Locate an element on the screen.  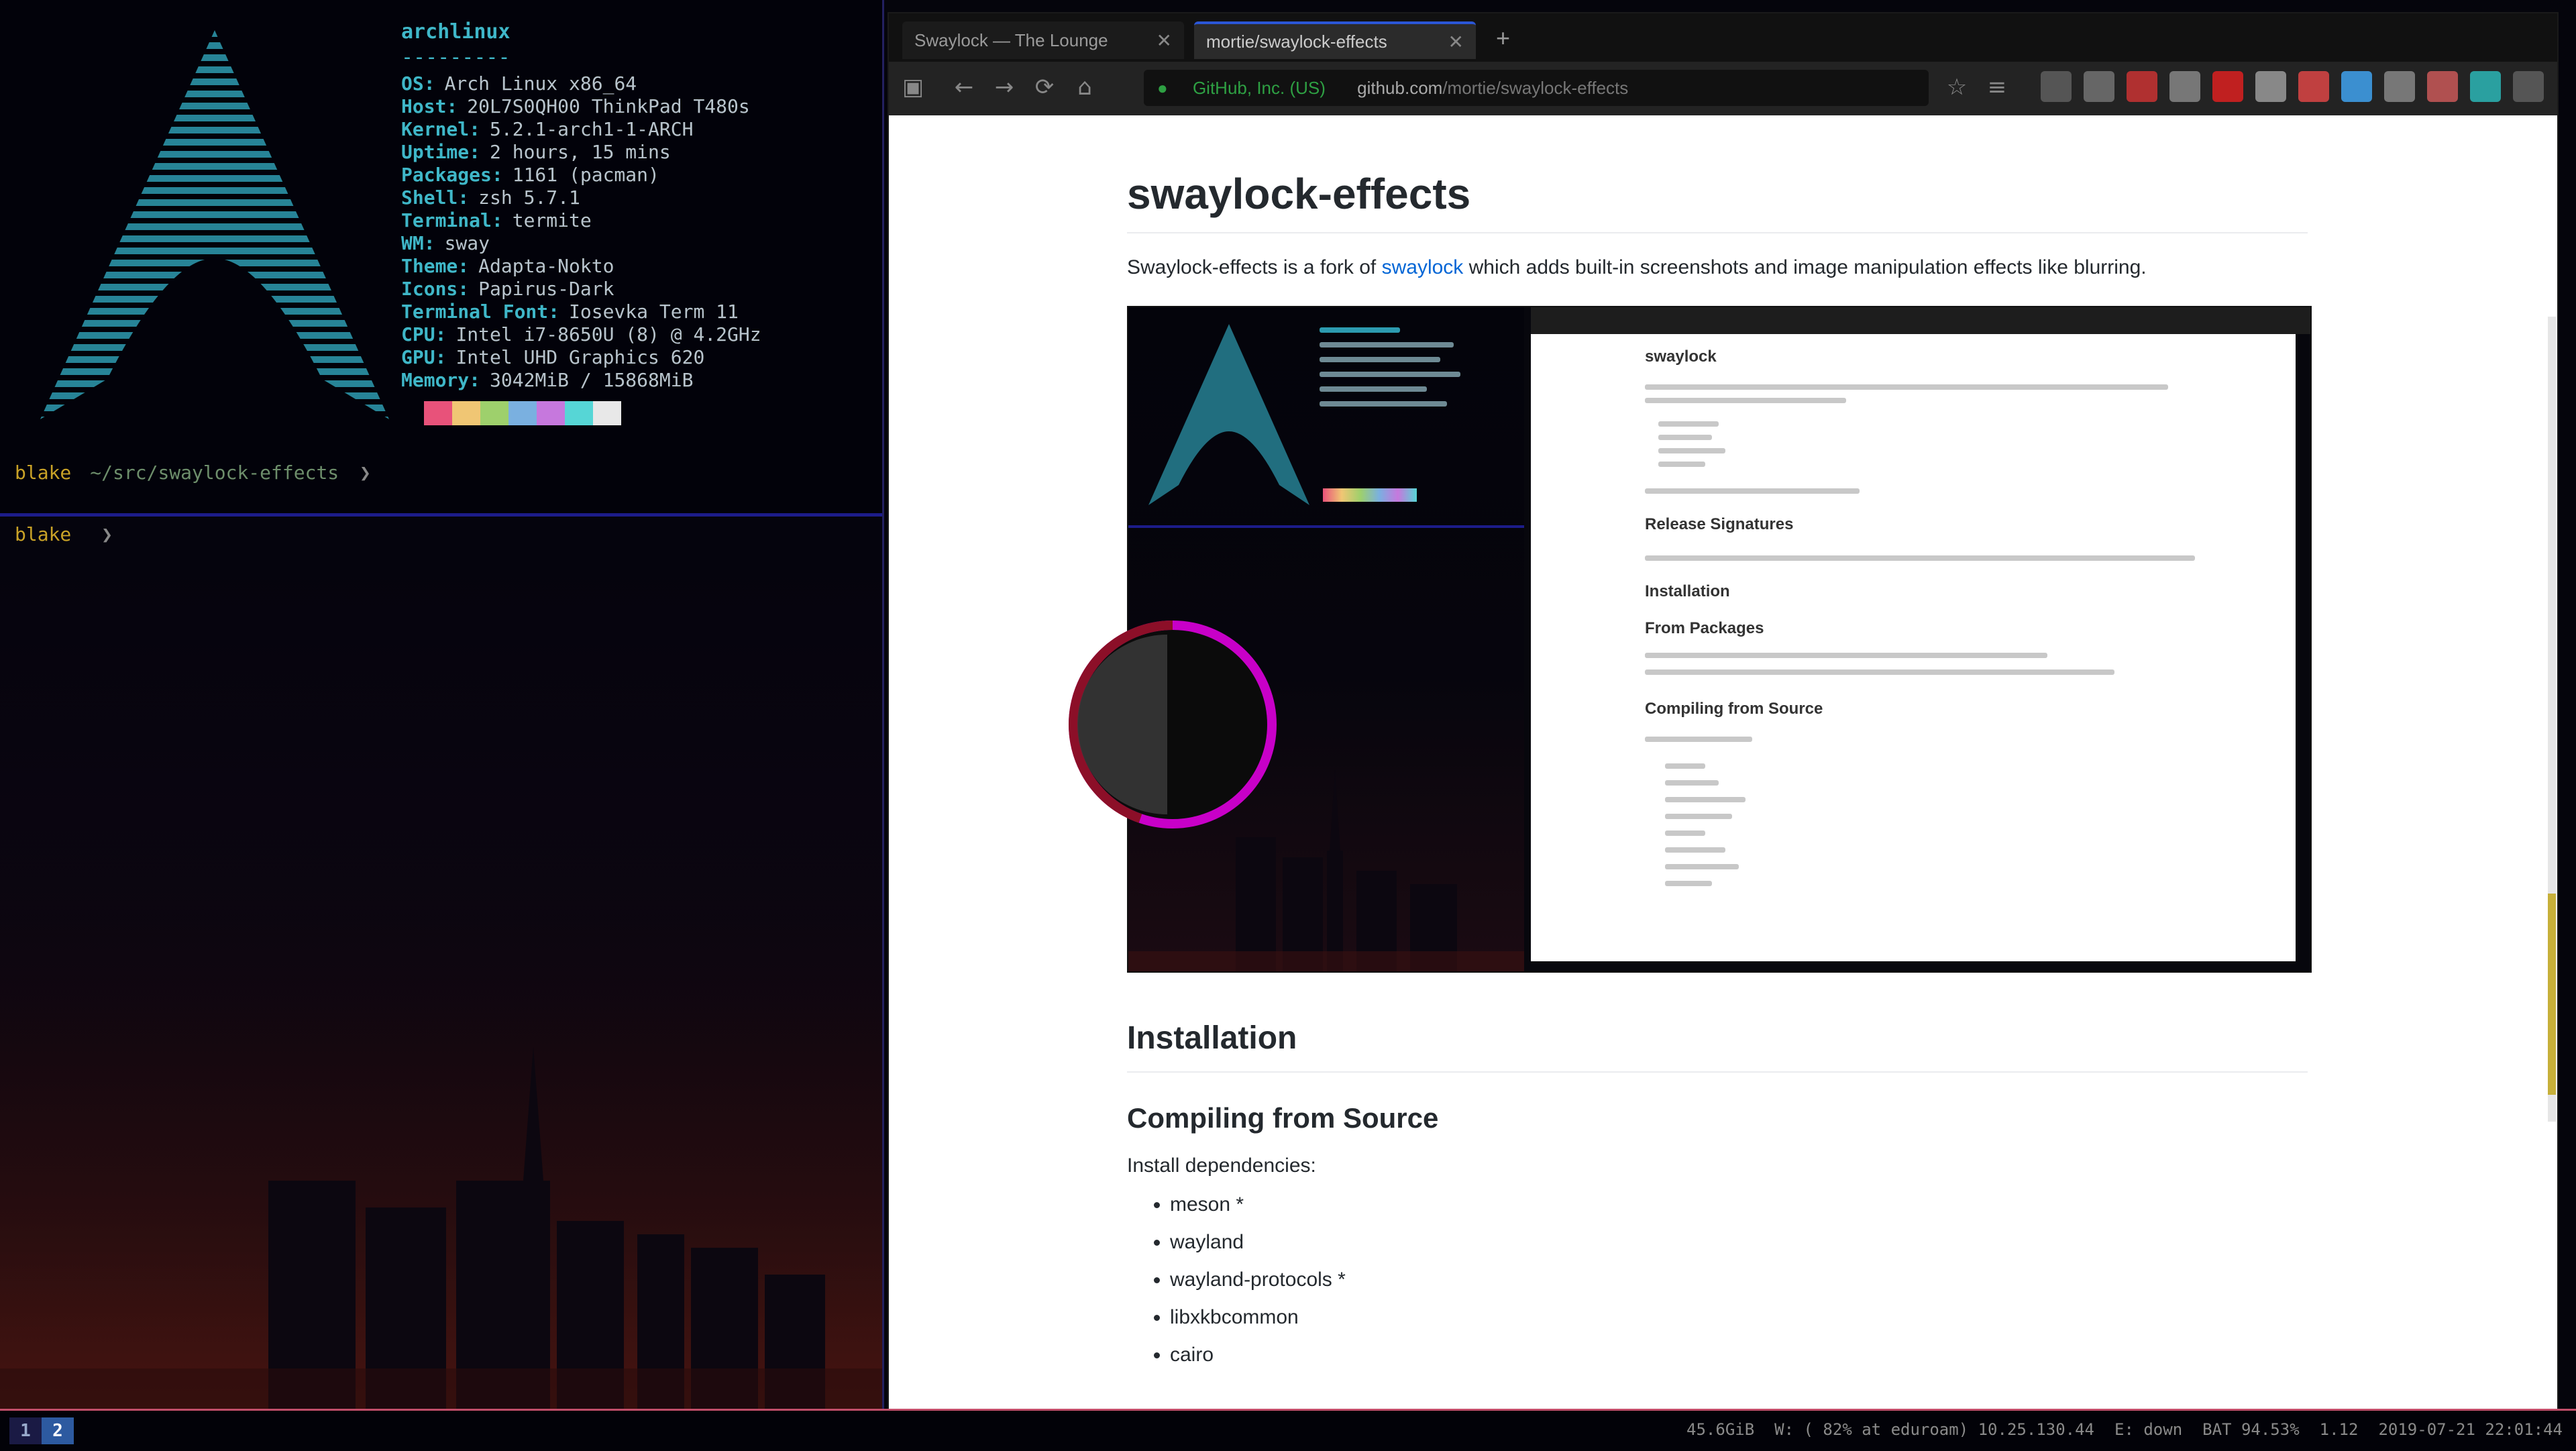
neofetch-info-line: Theme: Adapta-Nokto is located at coordinates (507, 266).